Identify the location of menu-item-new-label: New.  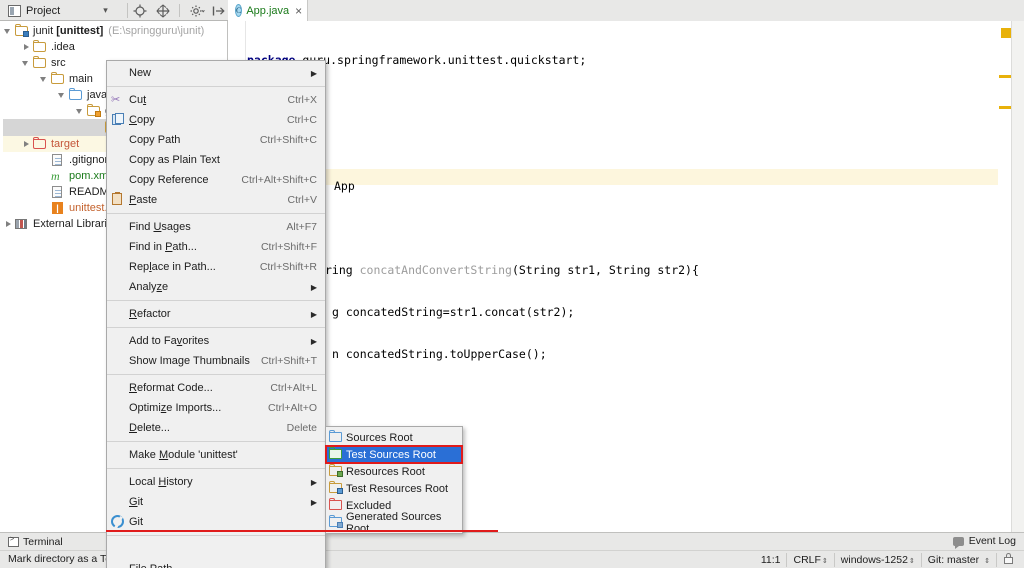
(140, 73).